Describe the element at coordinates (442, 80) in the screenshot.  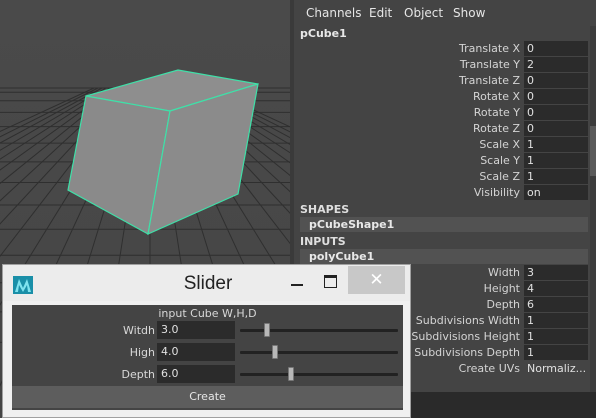
I see `attr-row-translate-z: Translate Z 0` at that location.